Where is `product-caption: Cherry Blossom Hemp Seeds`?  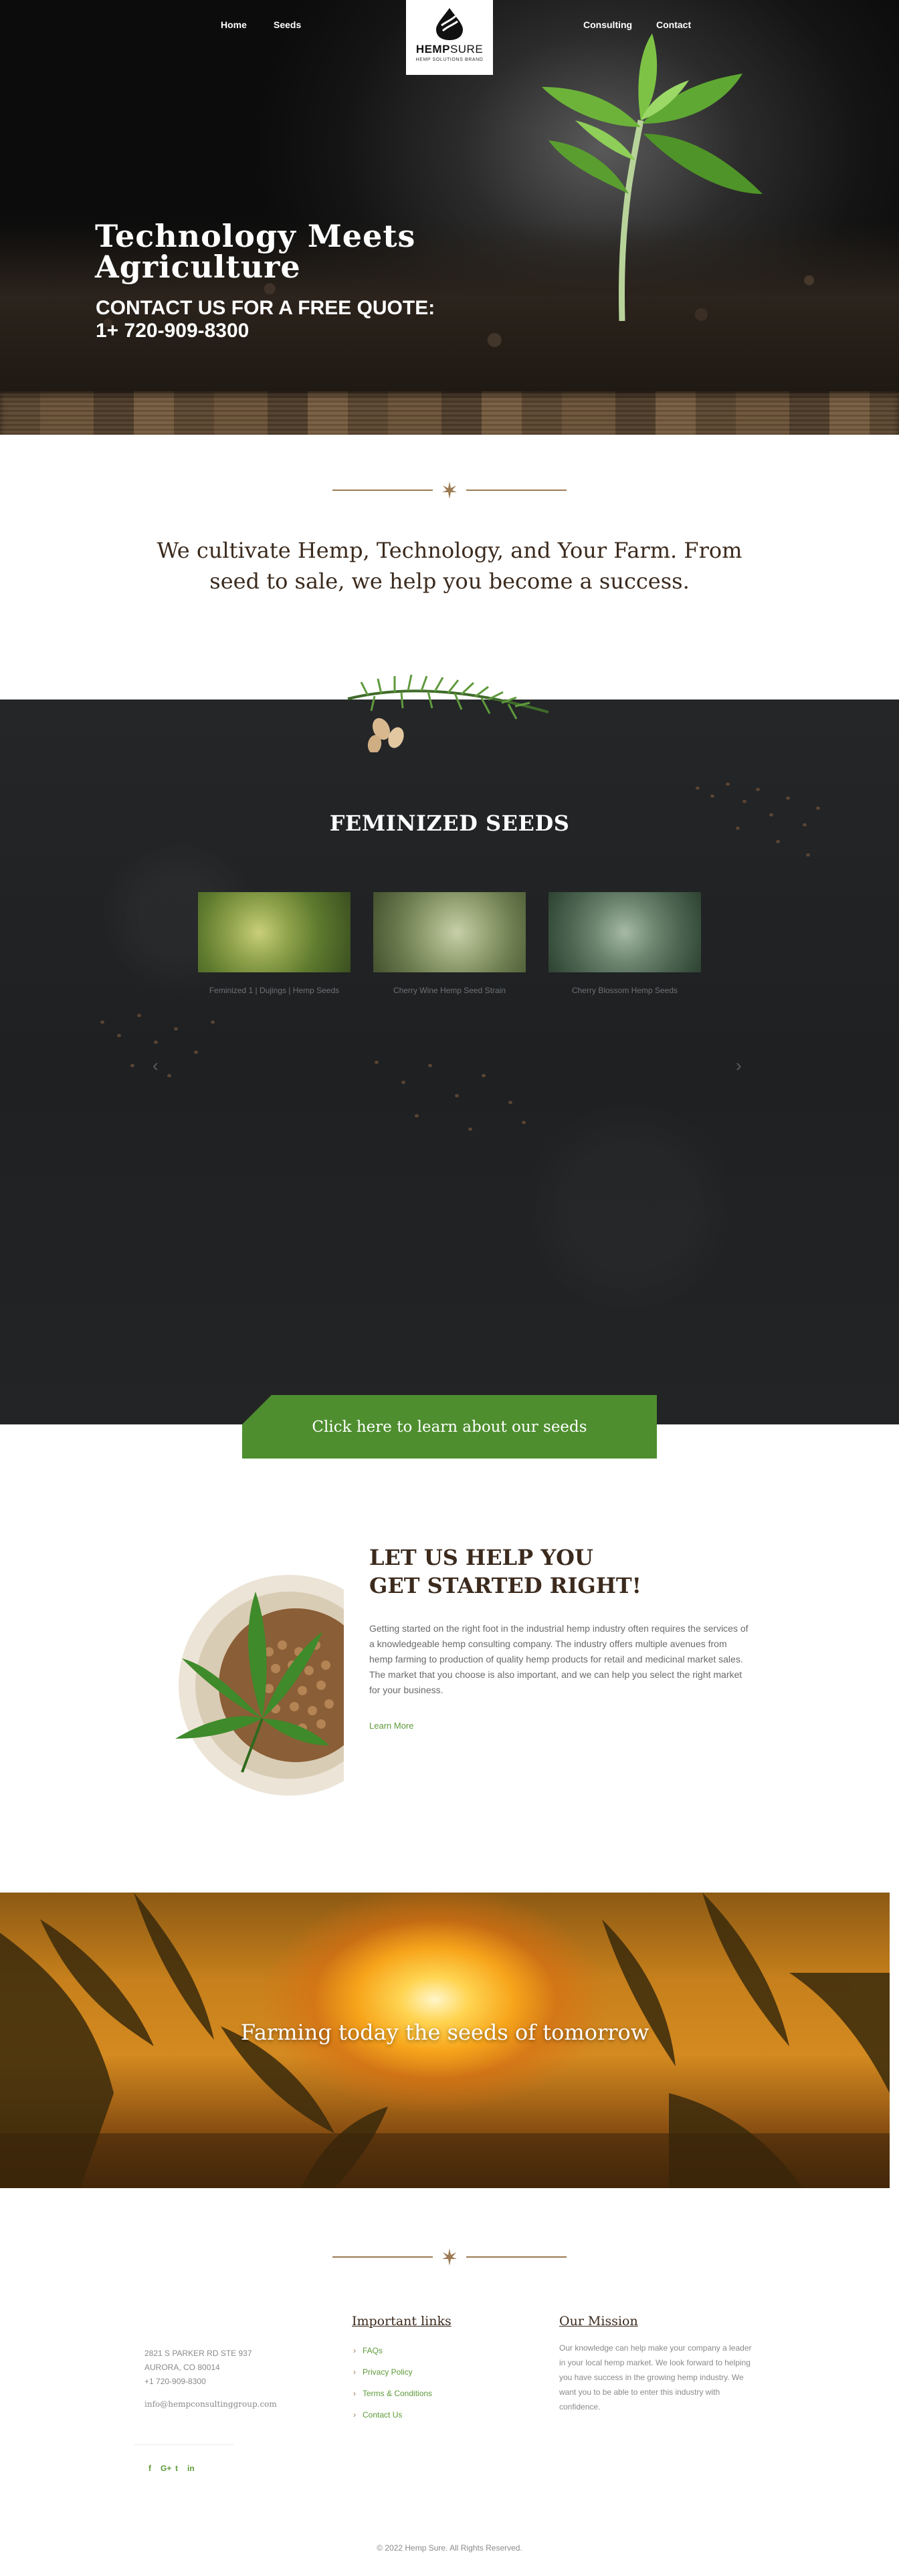
product-caption: Cherry Blossom Hemp Seeds is located at coordinates (625, 991).